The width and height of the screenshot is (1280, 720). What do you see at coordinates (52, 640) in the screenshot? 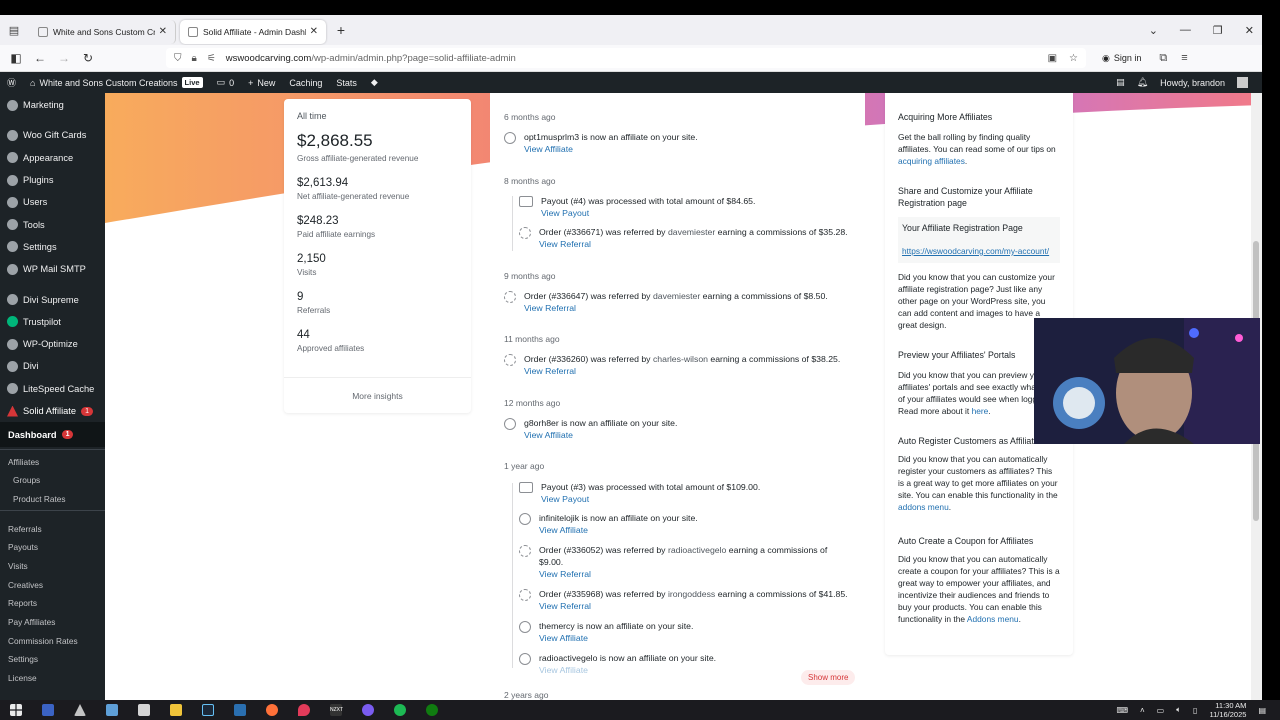
I see `submenu-commission-rates: Commission Rates` at bounding box center [52, 640].